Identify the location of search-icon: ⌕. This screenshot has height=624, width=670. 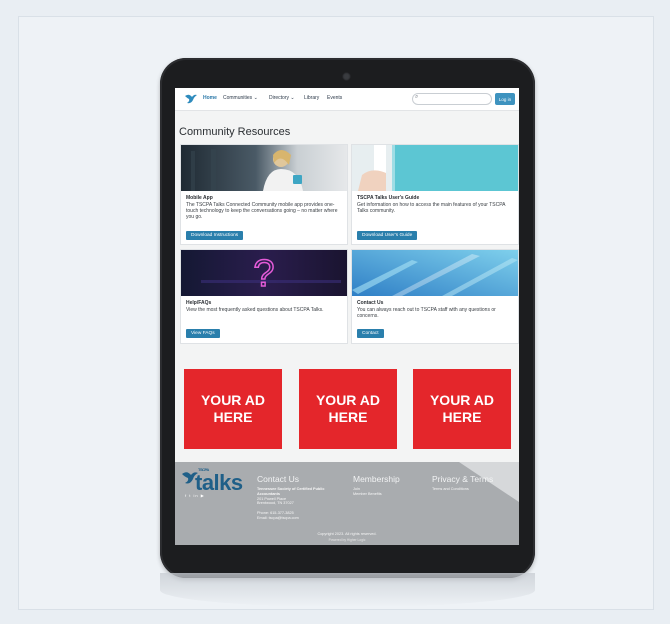
(417, 97).